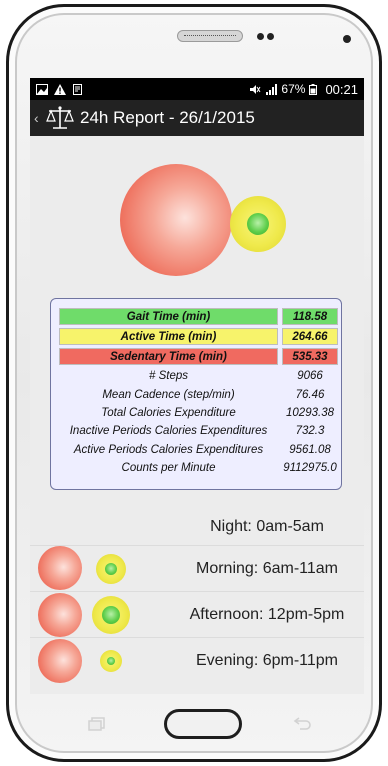  I want to click on front-camera, so click(347, 39).